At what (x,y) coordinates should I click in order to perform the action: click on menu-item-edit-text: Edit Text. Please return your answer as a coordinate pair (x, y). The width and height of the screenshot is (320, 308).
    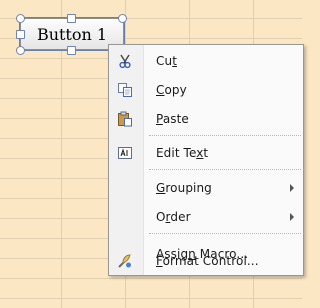
    Looking at the image, I should click on (206, 153).